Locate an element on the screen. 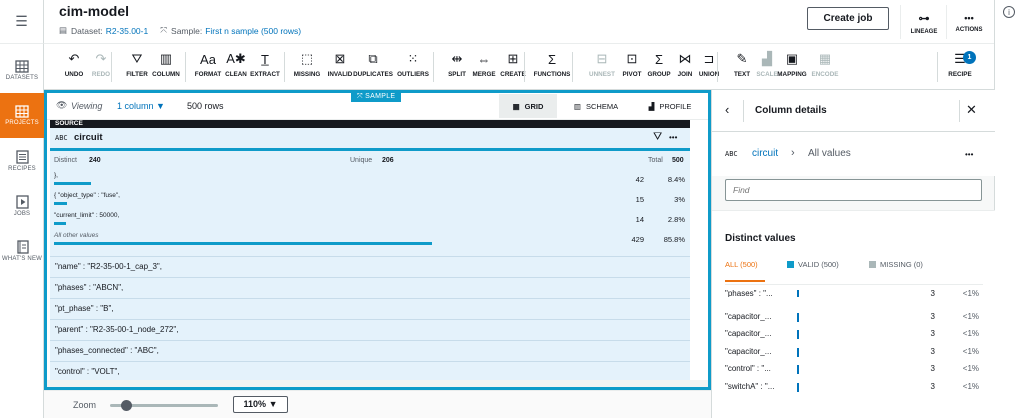 Image resolution: width=1024 pixels, height=418 pixels. clean-icon: A✱ is located at coordinates (236, 58).